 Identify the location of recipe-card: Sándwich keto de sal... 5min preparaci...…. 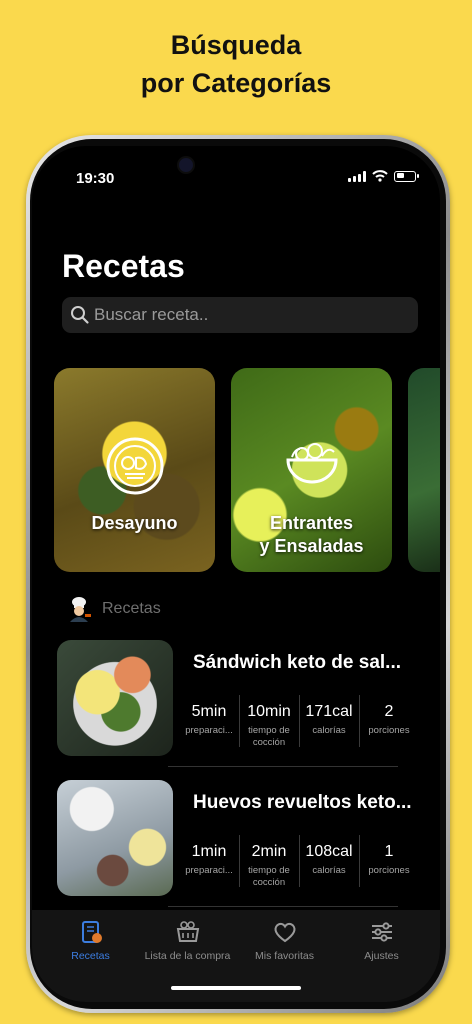
(237, 698).